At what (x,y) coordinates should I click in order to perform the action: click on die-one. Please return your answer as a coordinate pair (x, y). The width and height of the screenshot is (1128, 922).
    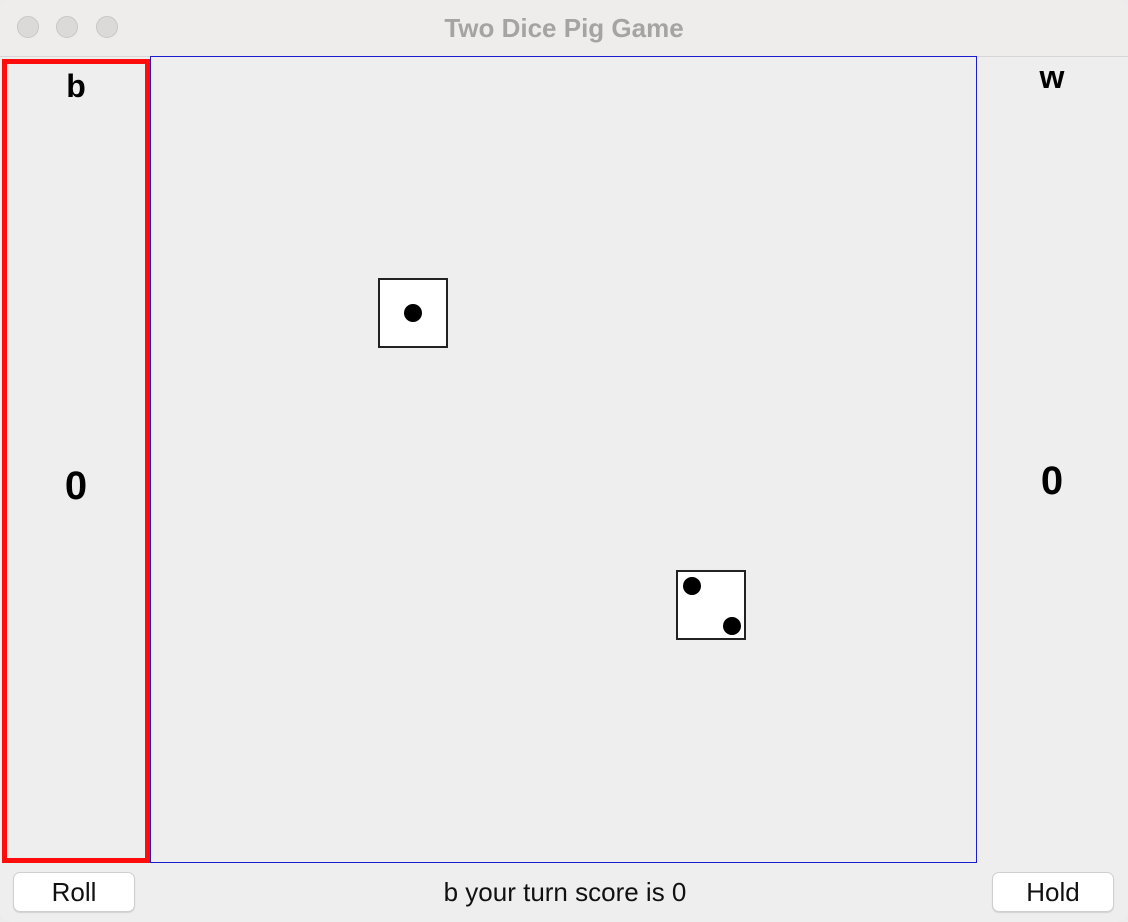
    Looking at the image, I should click on (413, 313).